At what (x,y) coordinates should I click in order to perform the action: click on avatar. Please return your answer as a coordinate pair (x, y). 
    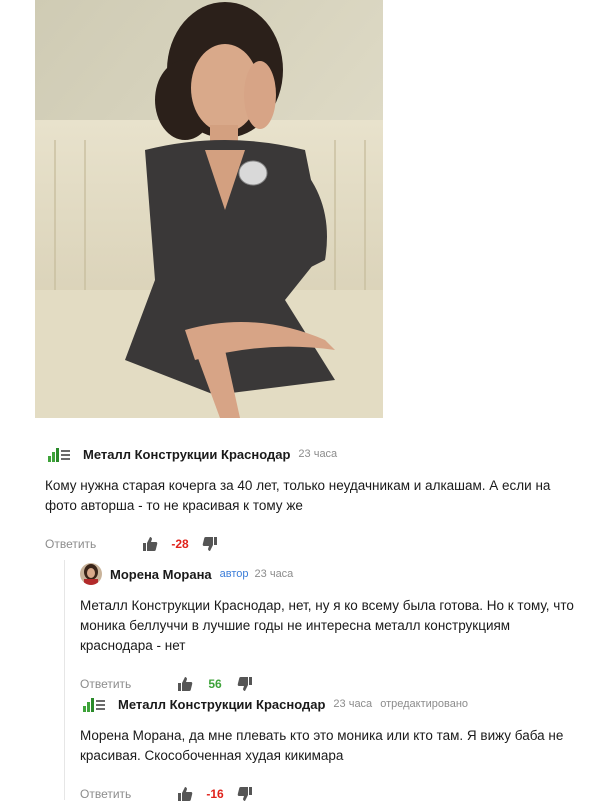
    Looking at the image, I should click on (91, 574).